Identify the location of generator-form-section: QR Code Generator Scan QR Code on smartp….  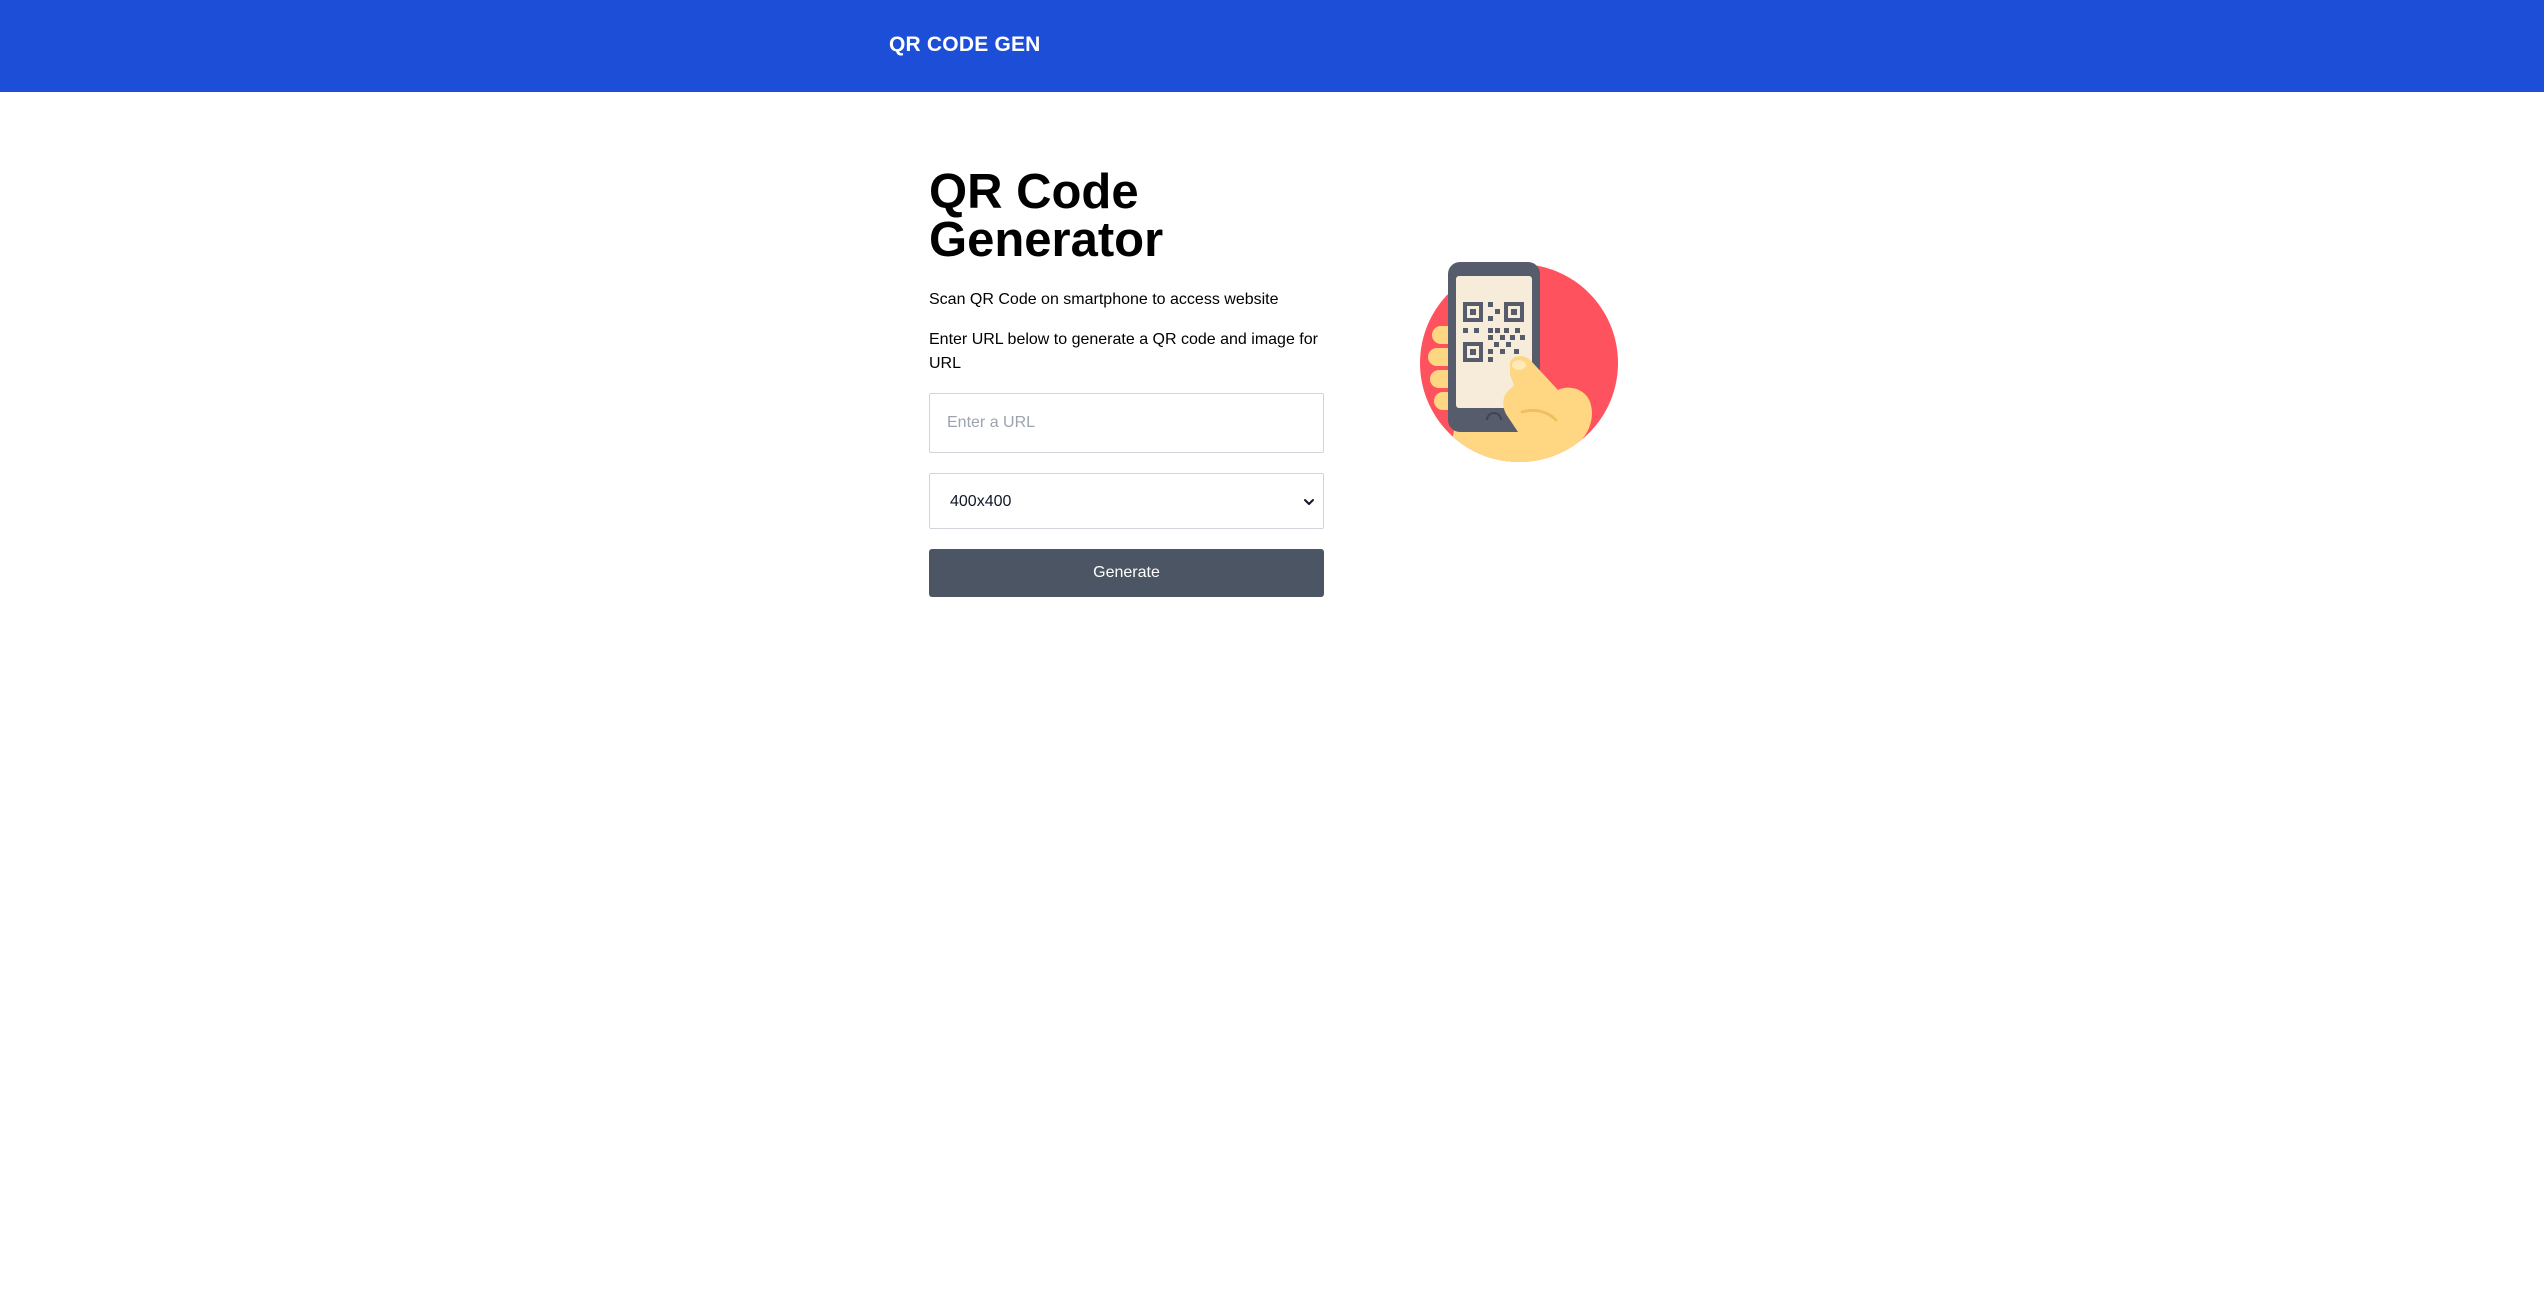
(1126, 382).